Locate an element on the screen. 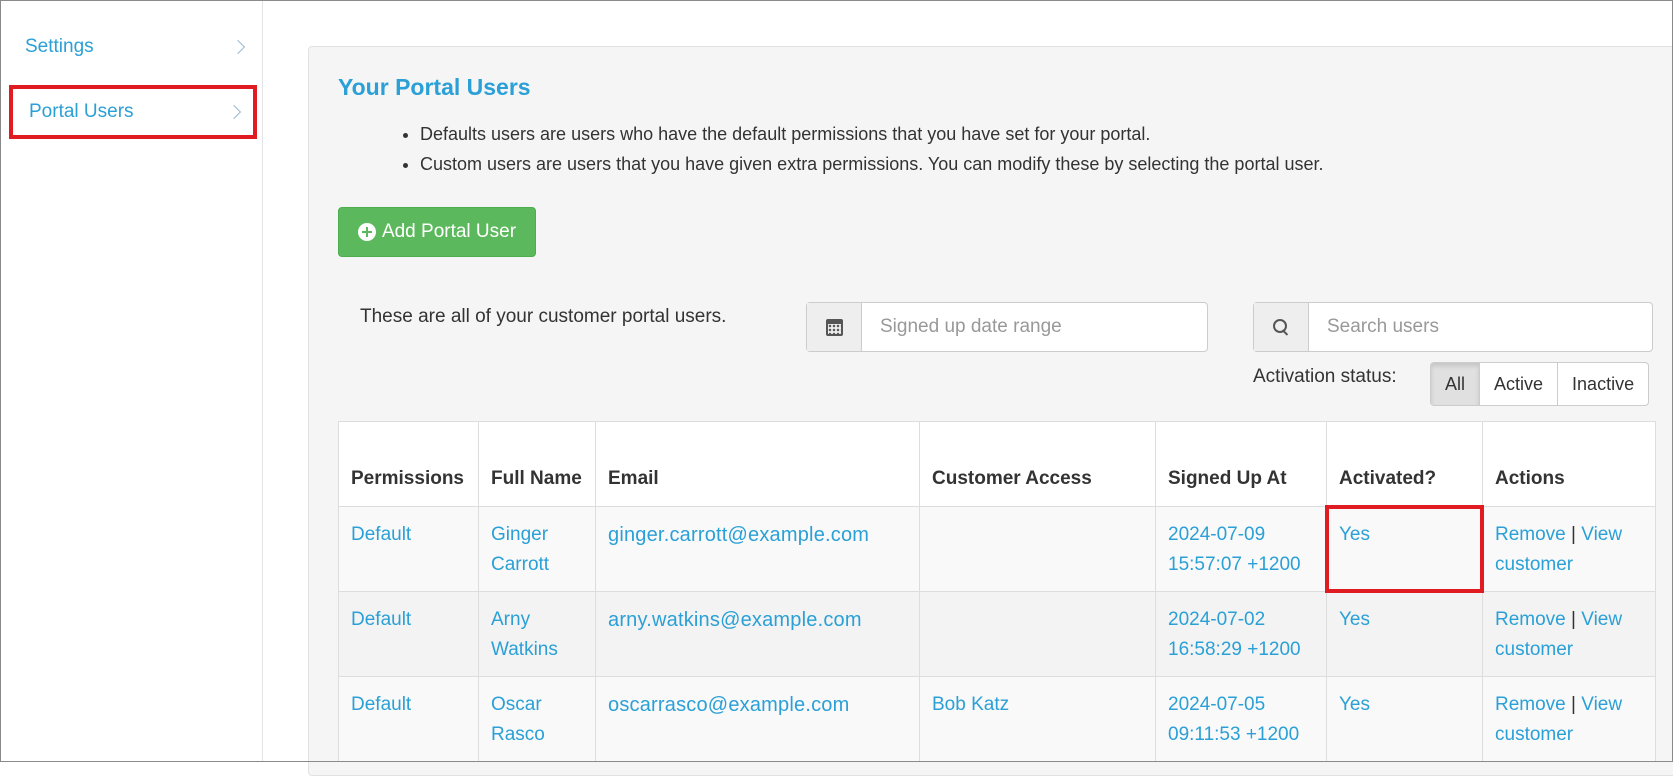 This screenshot has height=776, width=1673. full-name-link: Oscar Rasco is located at coordinates (518, 719).